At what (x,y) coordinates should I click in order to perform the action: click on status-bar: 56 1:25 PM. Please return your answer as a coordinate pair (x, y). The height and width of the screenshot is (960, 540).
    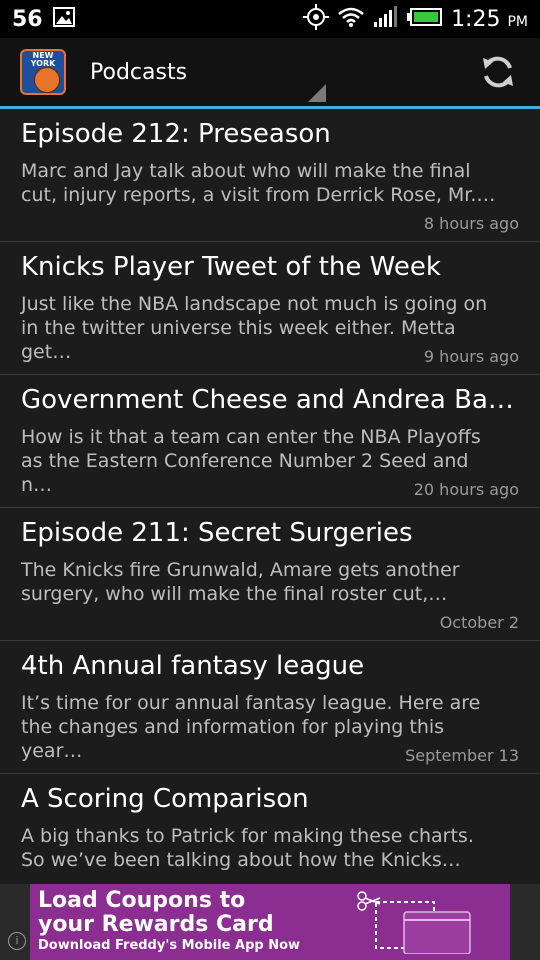
    Looking at the image, I should click on (270, 19).